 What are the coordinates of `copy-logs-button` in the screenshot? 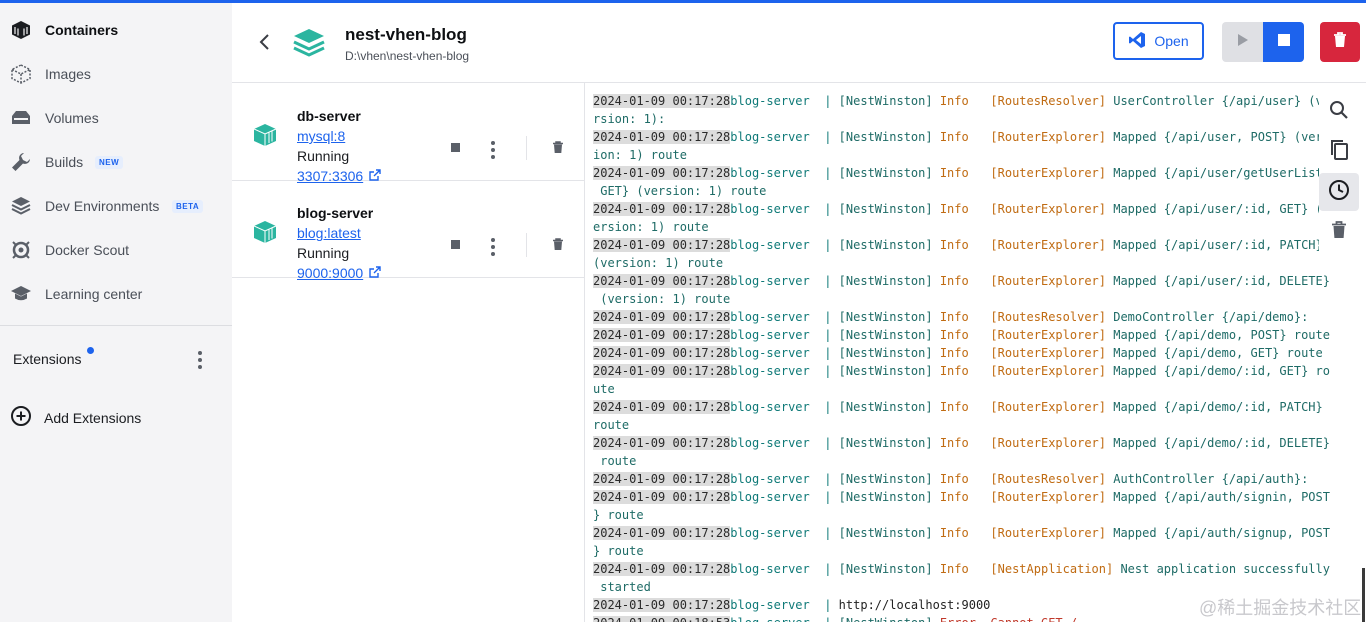 It's located at (1339, 152).